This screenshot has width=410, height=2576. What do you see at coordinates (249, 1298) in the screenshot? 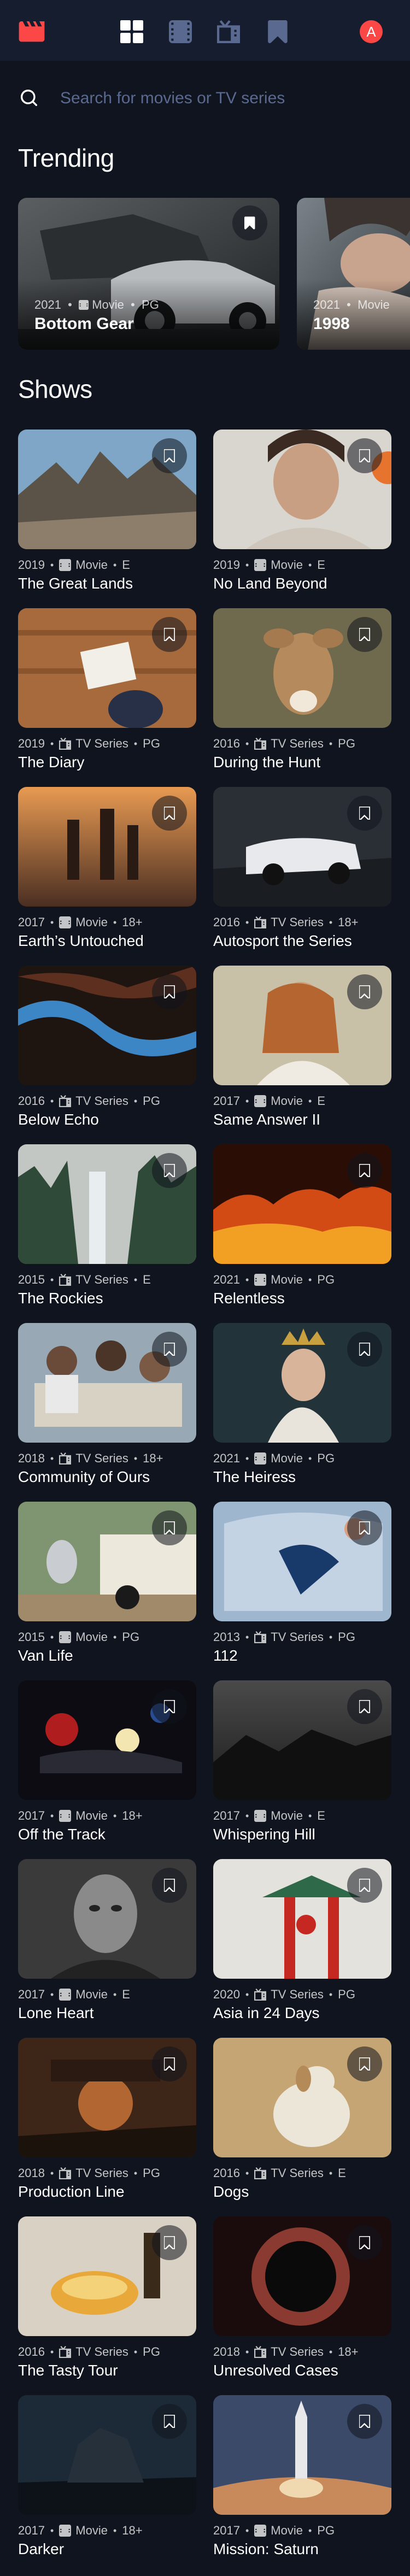
I see `show-title: Relentless` at bounding box center [249, 1298].